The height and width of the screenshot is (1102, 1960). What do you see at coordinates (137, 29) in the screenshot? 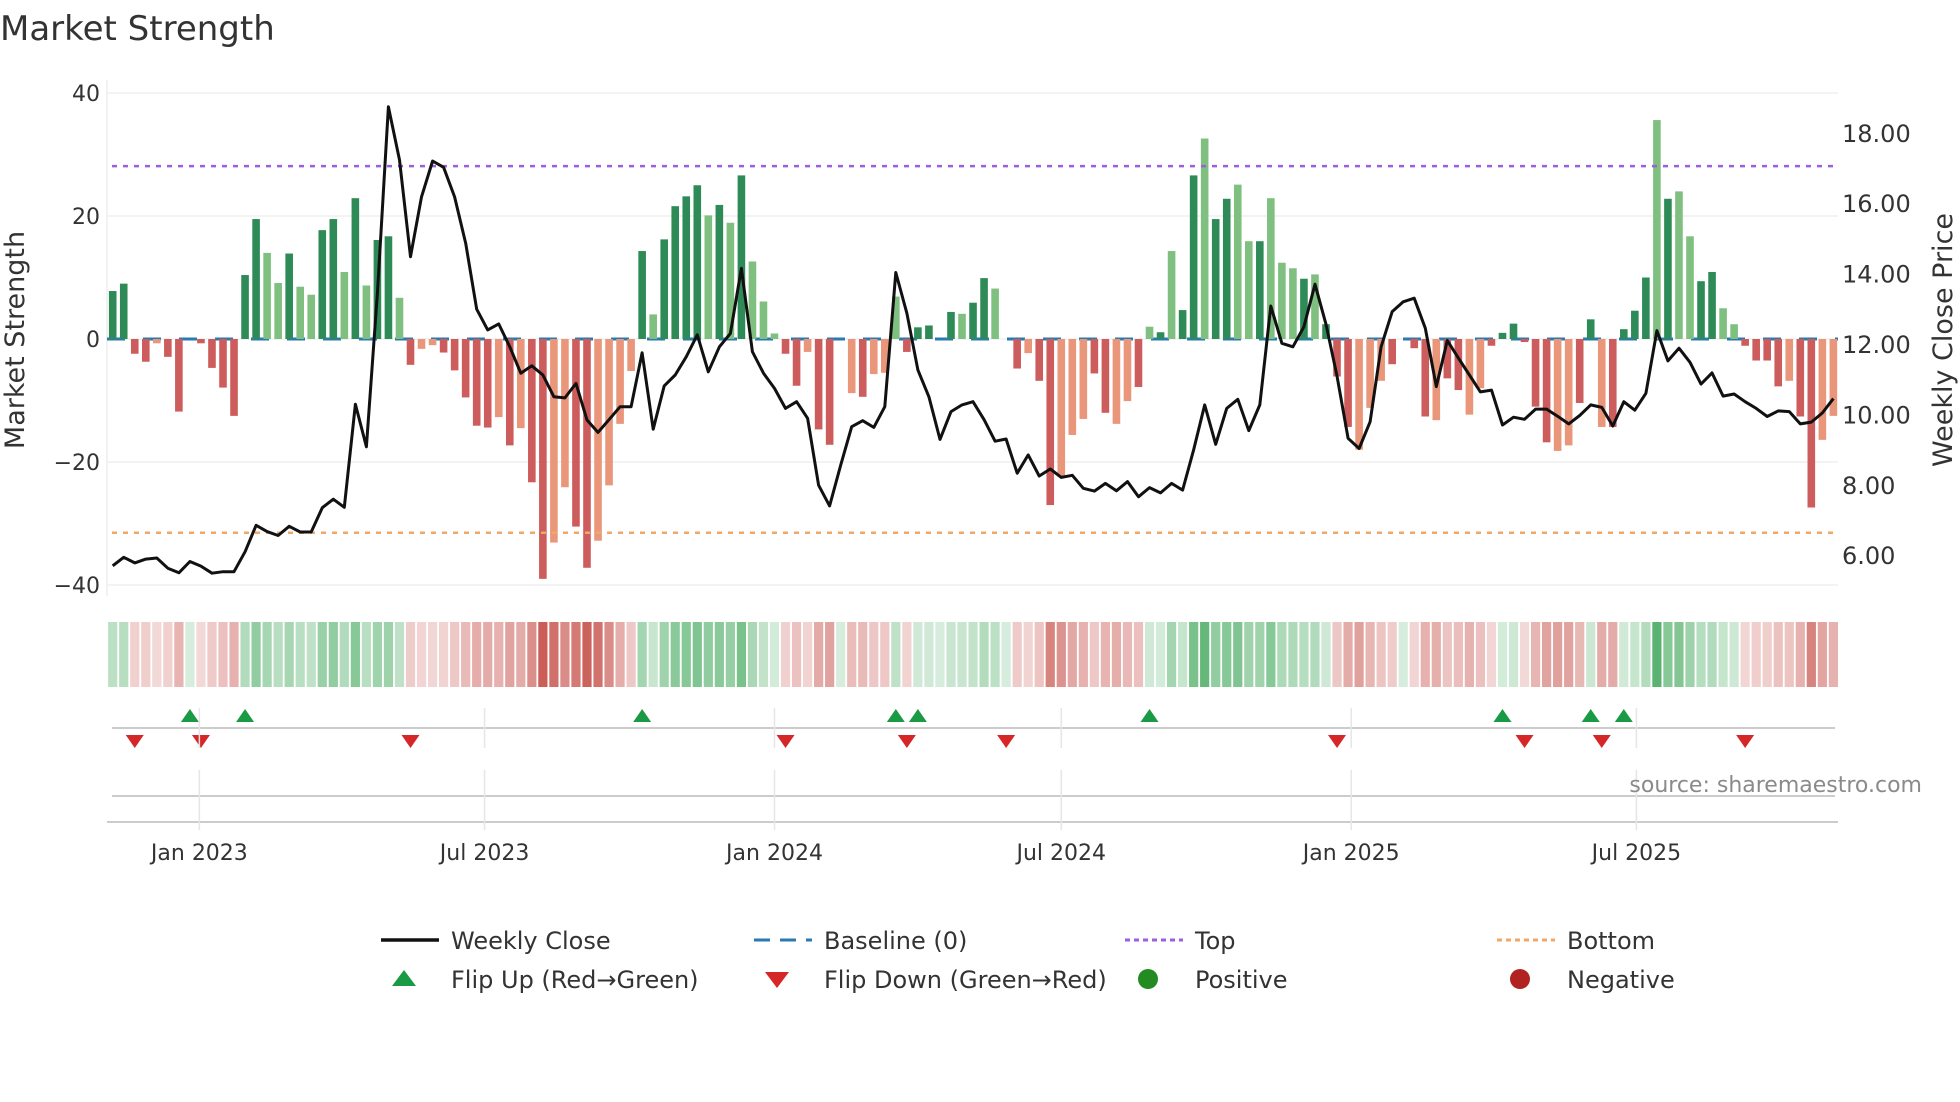
I see `chart-title: Market Strength` at bounding box center [137, 29].